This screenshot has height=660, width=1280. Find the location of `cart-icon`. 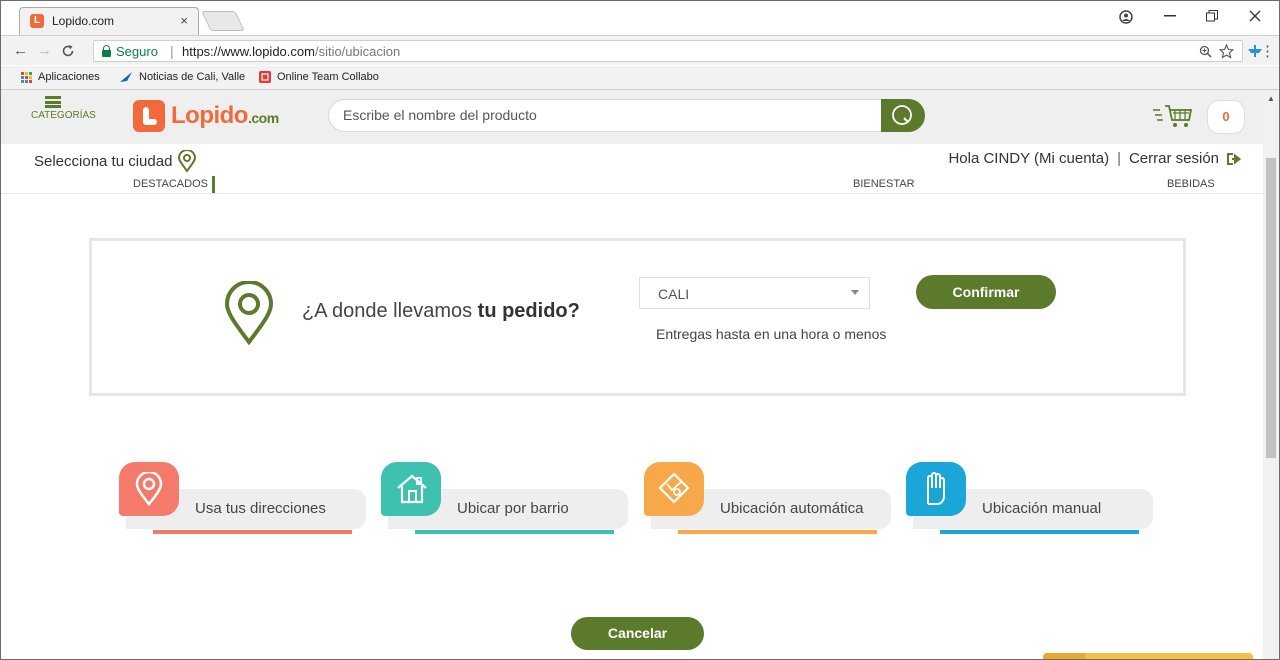

cart-icon is located at coordinates (1173, 116).